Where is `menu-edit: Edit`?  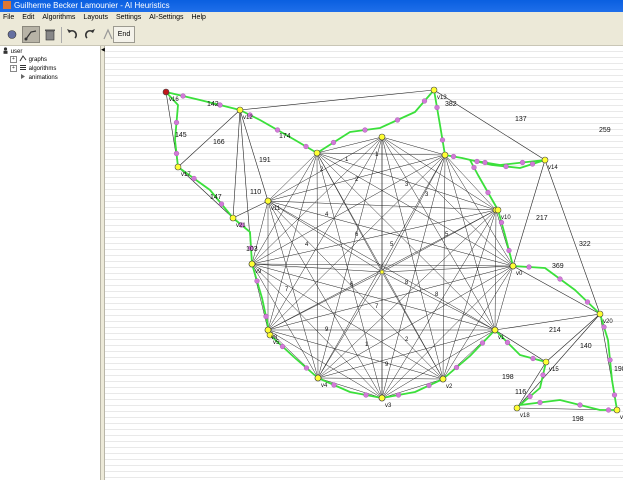 menu-edit: Edit is located at coordinates (29, 18).